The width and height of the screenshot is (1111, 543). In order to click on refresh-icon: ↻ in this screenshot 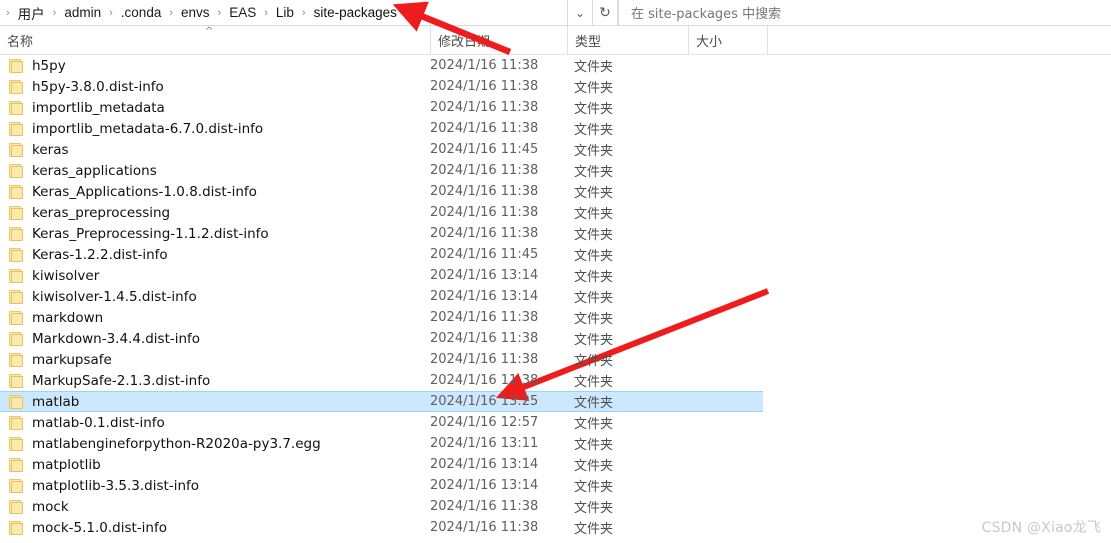, I will do `click(605, 12)`.